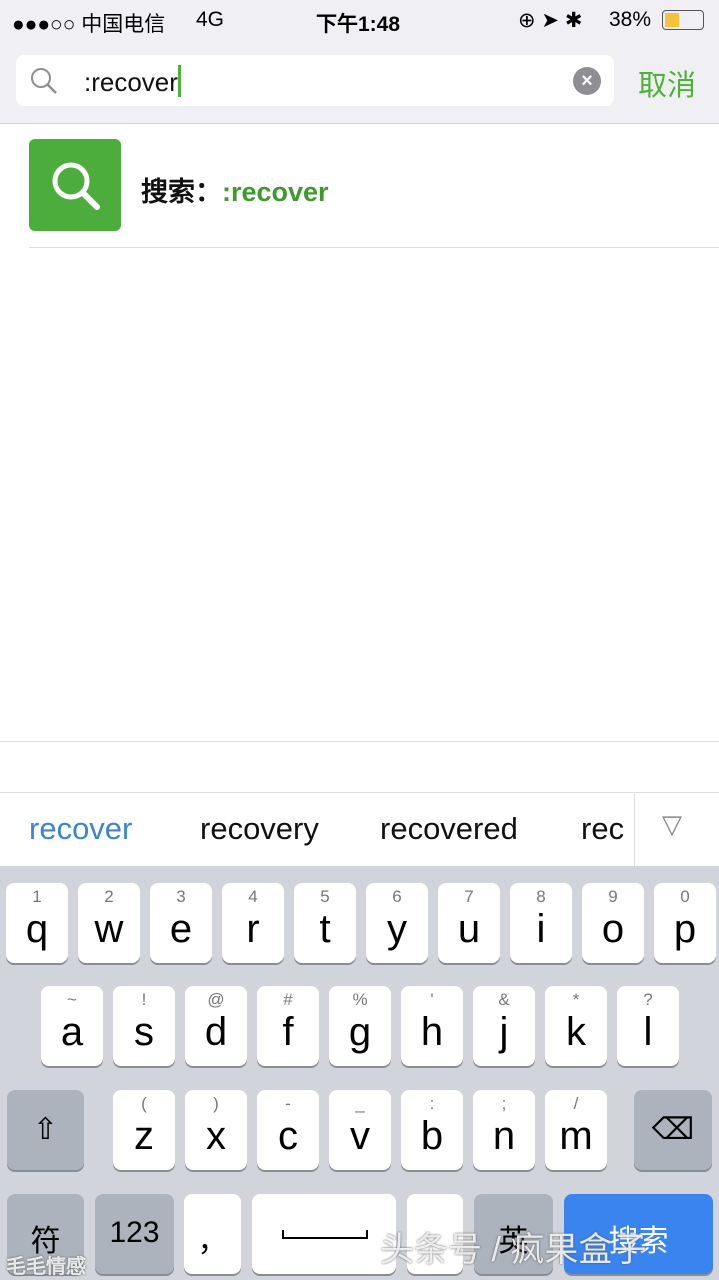  I want to click on status-bar: ●●●○○ 中国电信 4G 下午1:48 ⊕ ➤ ✱ 38%, so click(359, 20).